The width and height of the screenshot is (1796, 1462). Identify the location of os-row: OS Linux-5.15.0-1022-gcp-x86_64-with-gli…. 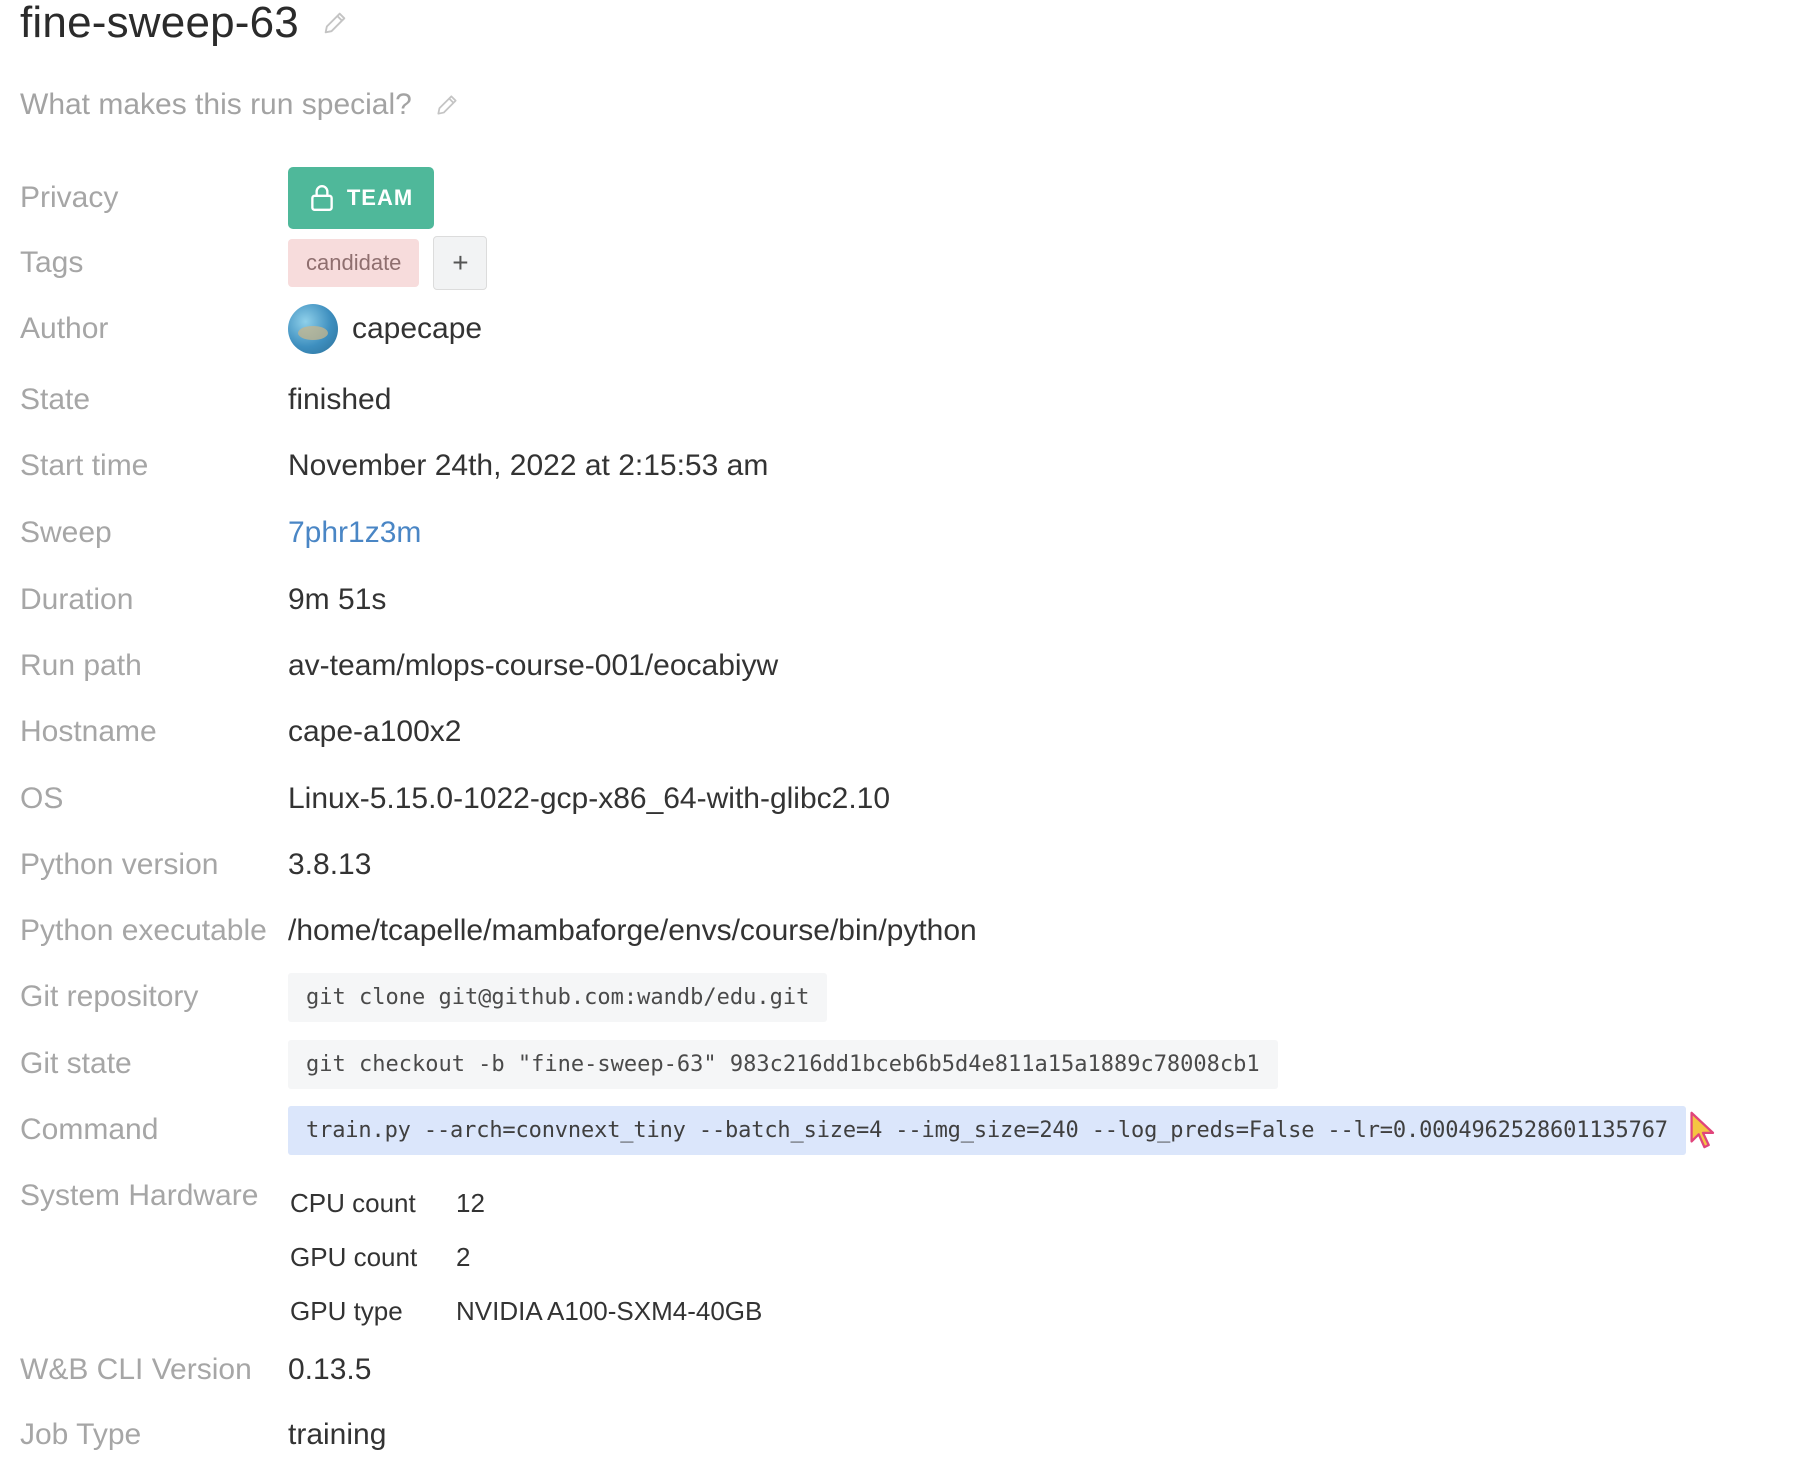
(900, 799).